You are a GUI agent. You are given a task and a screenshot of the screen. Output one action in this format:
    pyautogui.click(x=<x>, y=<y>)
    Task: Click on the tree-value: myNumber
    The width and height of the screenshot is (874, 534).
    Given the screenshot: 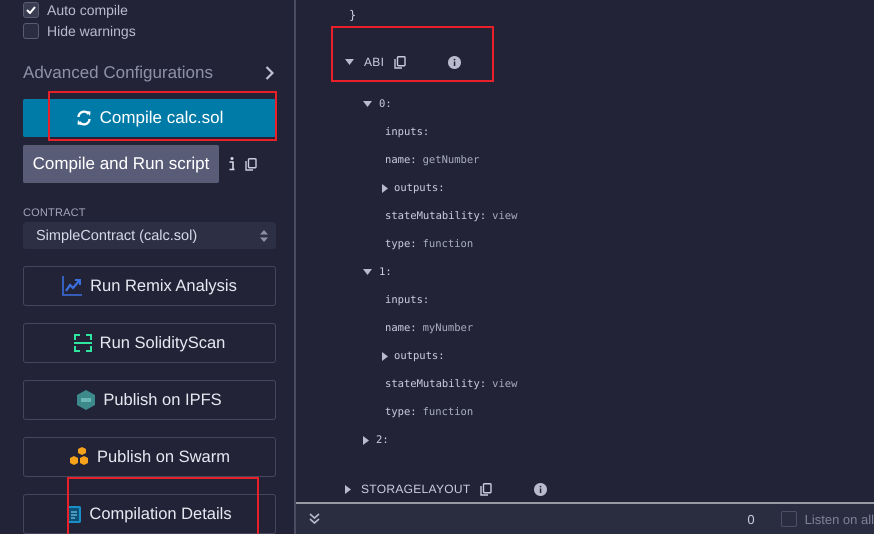 What is the action you would take?
    pyautogui.click(x=448, y=328)
    